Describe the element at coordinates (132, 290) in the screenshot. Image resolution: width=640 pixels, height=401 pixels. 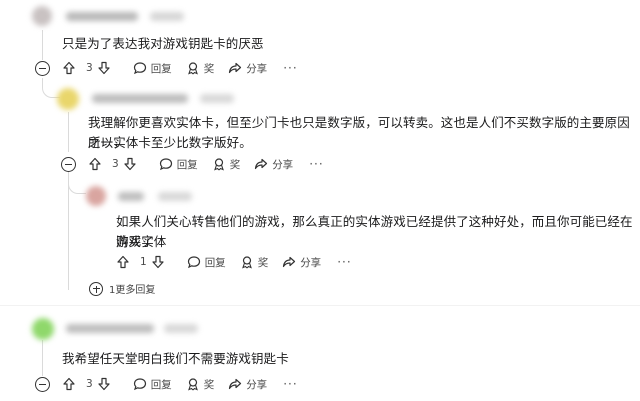
I see `more-replies-label: 1更多回复` at that location.